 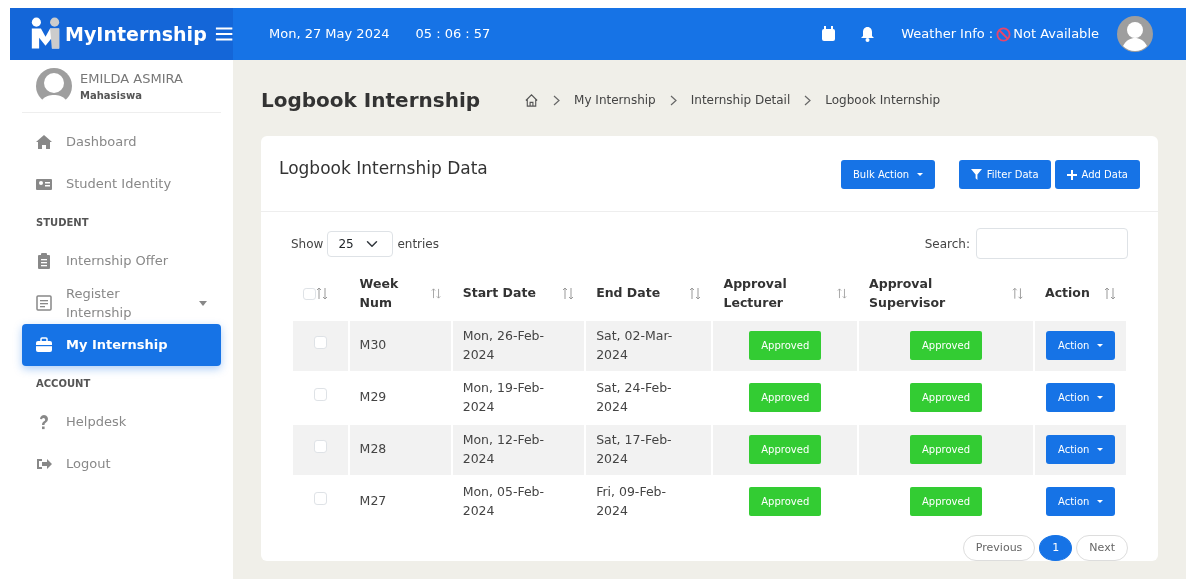 What do you see at coordinates (44, 261) in the screenshot?
I see `clipboard-icon` at bounding box center [44, 261].